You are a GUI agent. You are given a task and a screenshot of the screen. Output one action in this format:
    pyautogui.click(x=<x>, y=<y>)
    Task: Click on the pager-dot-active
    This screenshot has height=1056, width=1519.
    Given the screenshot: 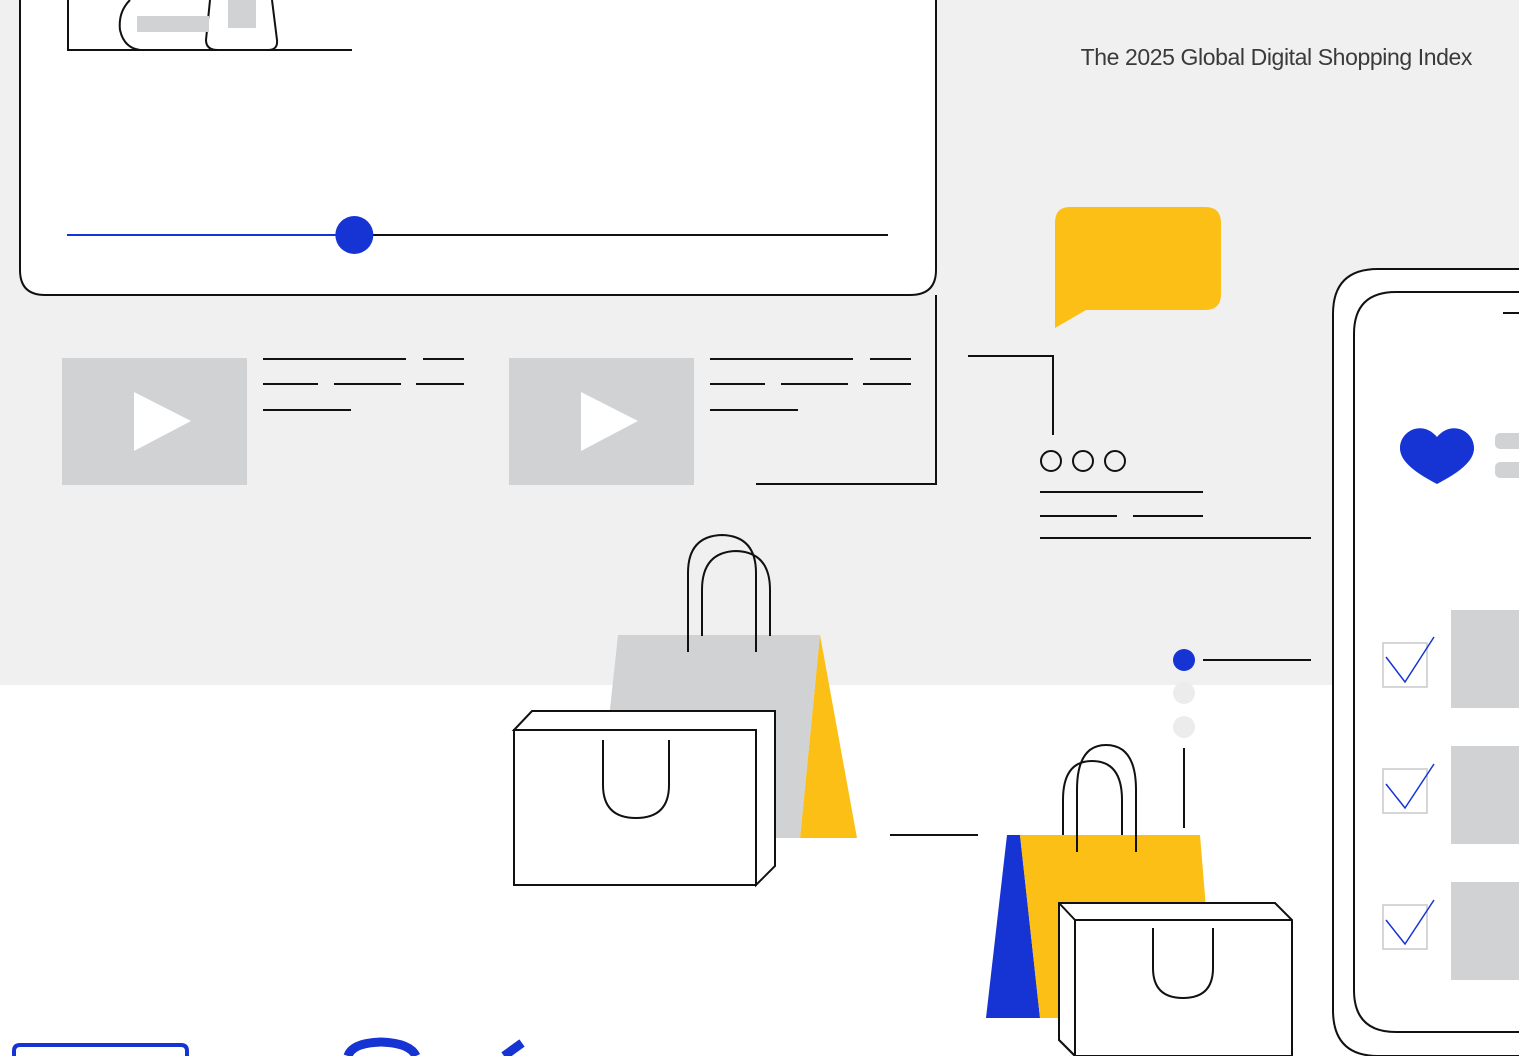 What is the action you would take?
    pyautogui.click(x=1184, y=660)
    